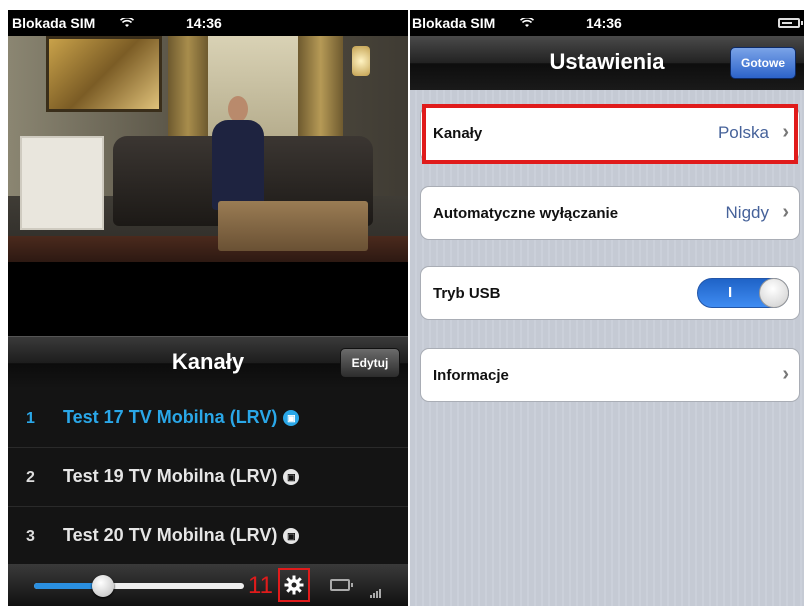  I want to click on usb-mode-toggle: I, so click(743, 293).